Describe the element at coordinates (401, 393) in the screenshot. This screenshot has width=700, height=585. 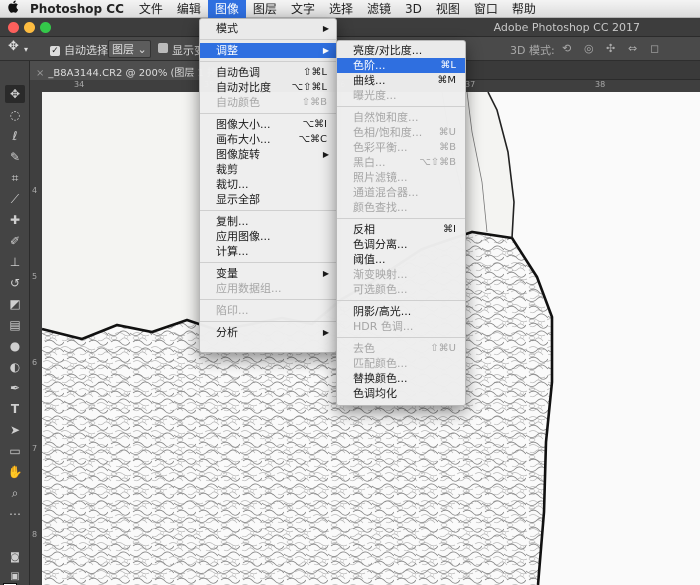
I see `menu-item-equalize: 色调均化` at that location.